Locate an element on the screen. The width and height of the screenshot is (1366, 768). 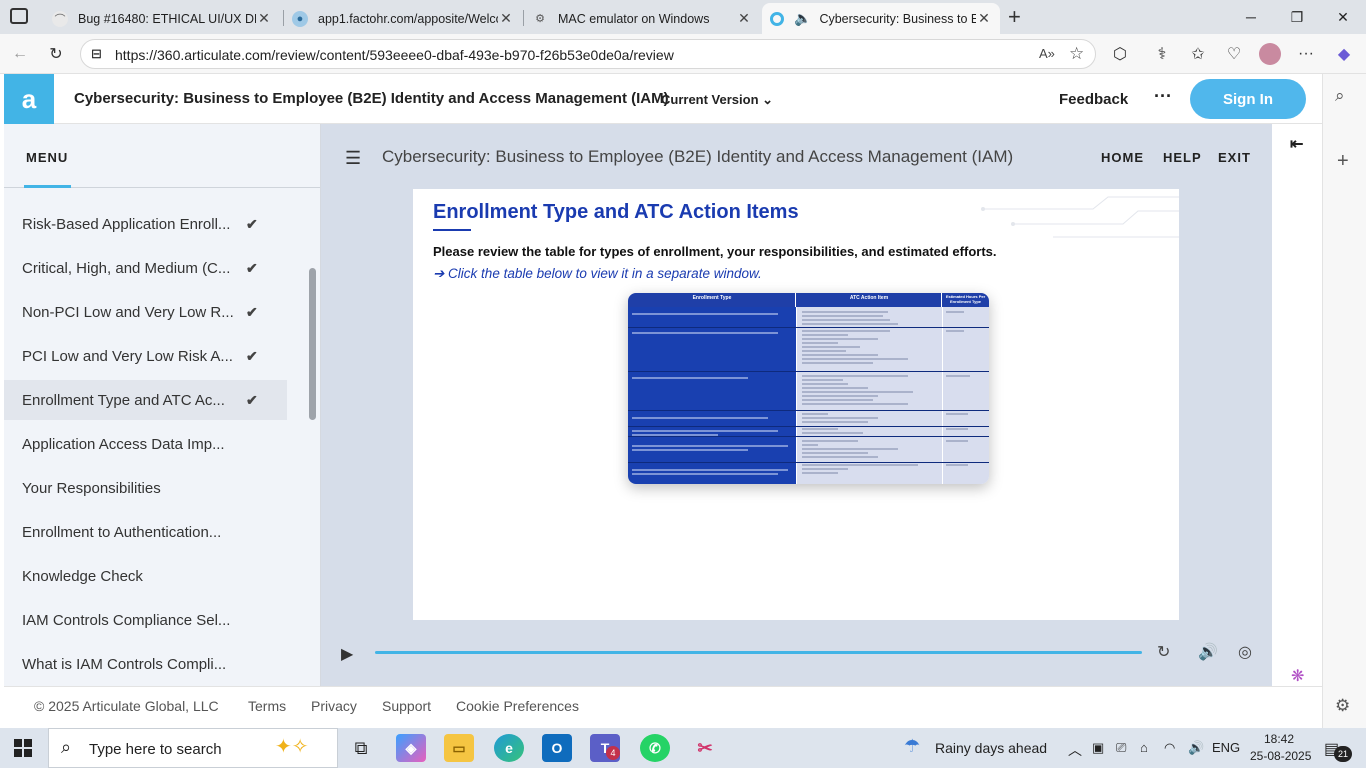
menu-scrollbar is located at coordinates (312, 344).